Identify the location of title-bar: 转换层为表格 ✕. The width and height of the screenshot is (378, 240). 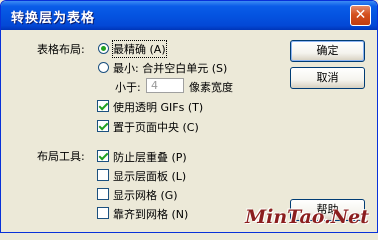
(189, 15).